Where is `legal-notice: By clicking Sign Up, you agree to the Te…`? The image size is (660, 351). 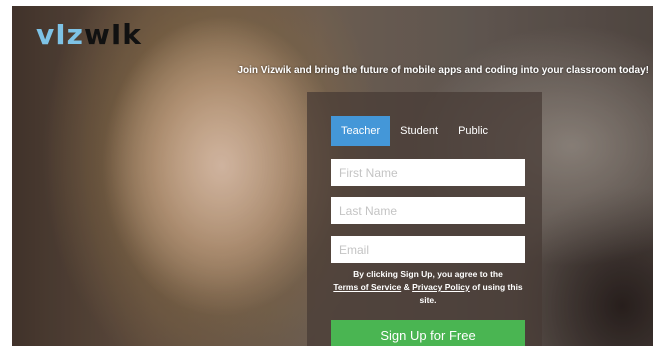
legal-notice: By clicking Sign Up, you agree to the Te… is located at coordinates (428, 287).